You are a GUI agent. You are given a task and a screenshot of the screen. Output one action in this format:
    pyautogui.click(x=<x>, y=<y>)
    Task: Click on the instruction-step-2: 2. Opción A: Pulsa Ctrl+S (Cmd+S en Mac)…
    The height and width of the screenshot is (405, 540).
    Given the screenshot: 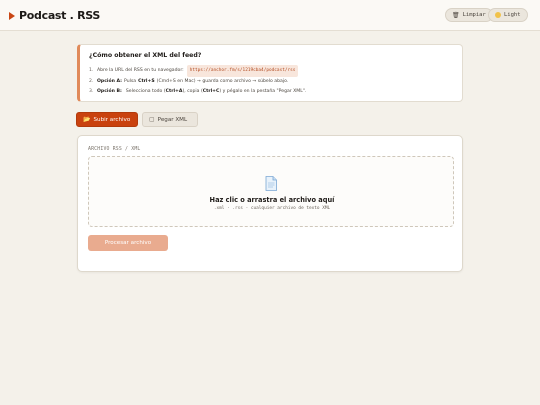 What is the action you would take?
    pyautogui.click(x=189, y=81)
    